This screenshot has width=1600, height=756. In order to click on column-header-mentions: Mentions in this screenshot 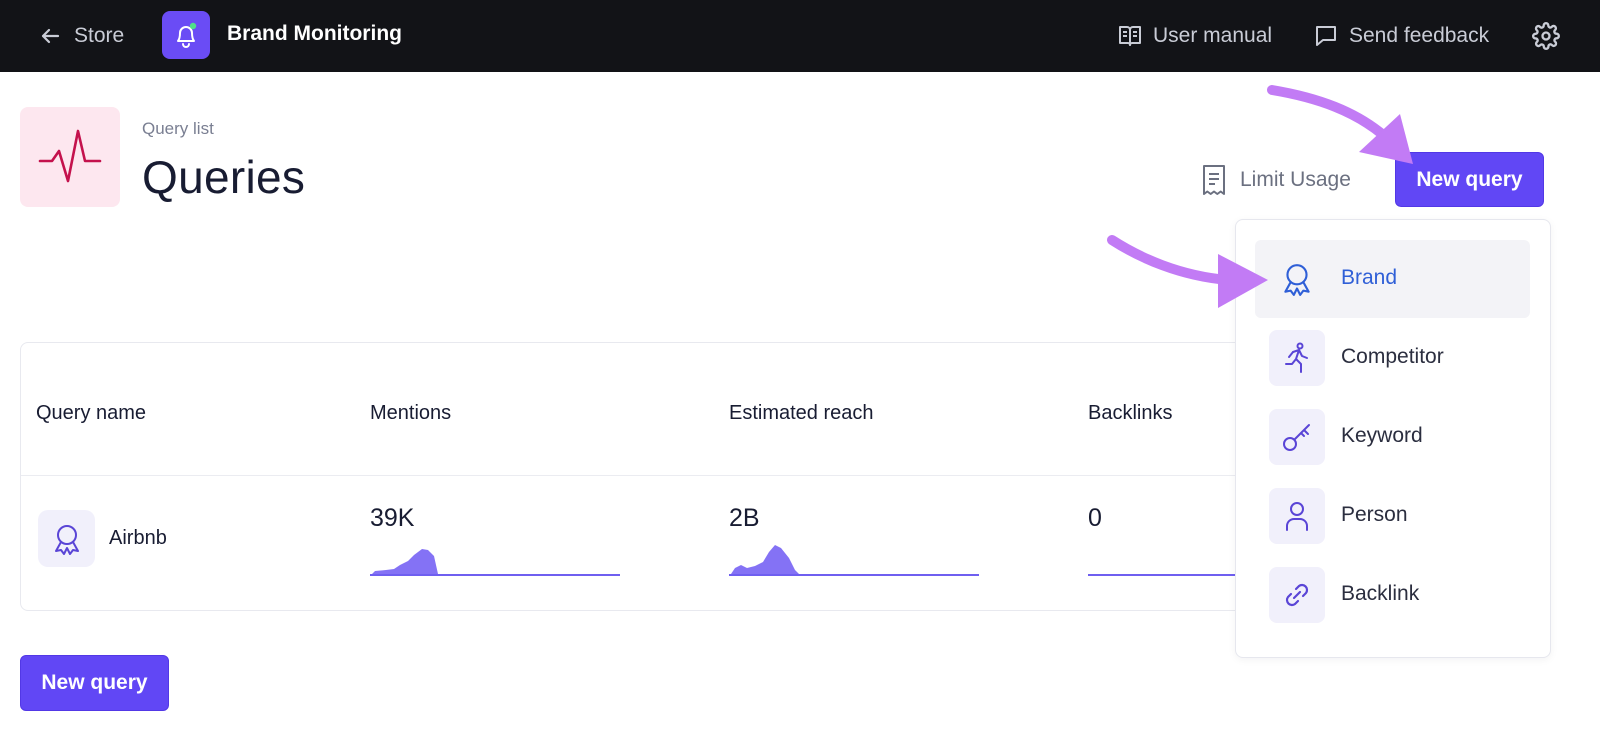, I will do `click(410, 413)`.